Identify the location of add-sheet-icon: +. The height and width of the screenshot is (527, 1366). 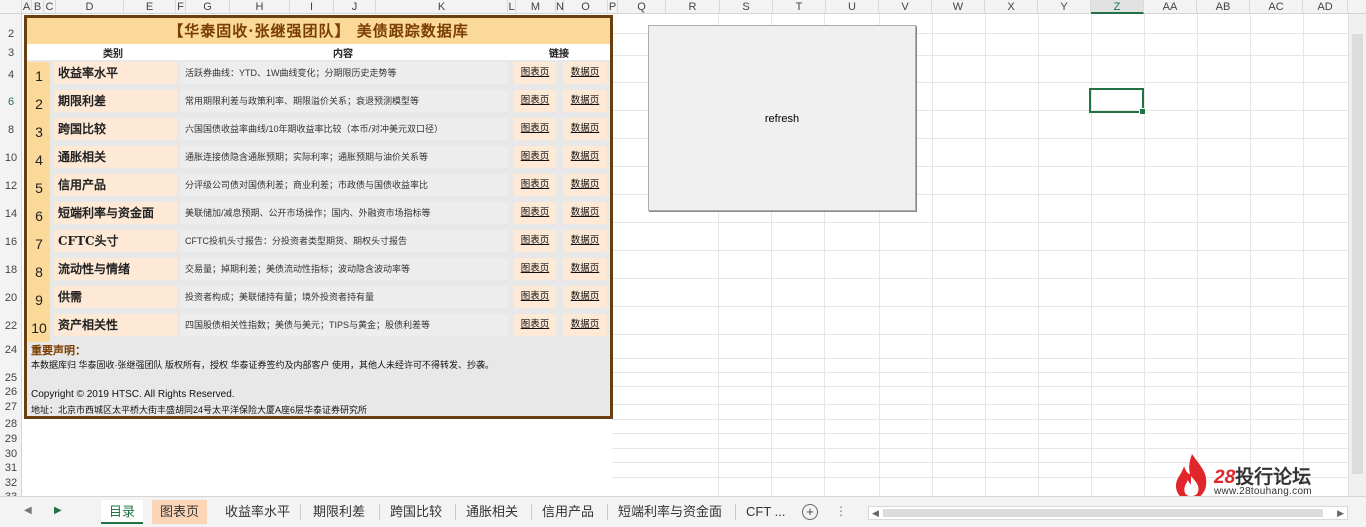
(810, 512).